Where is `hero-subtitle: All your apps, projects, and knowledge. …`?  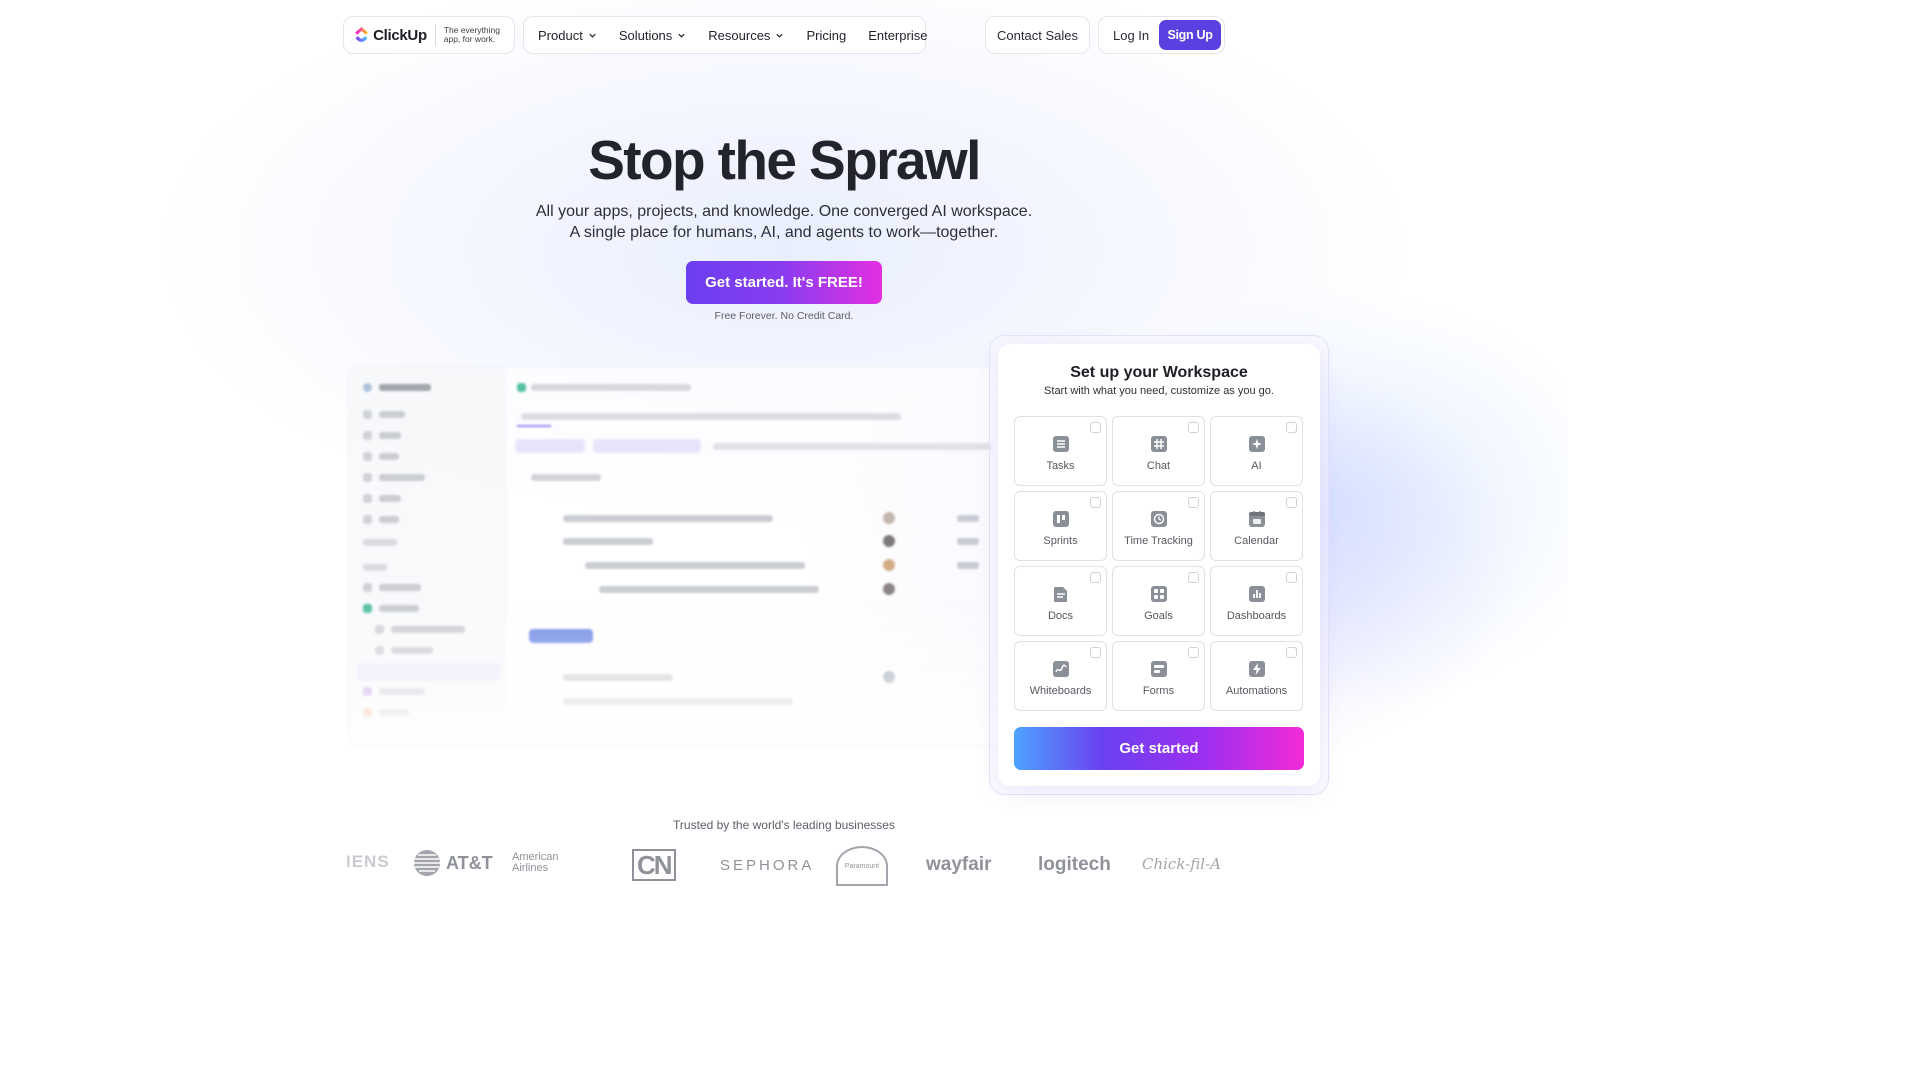 hero-subtitle: All your apps, projects, and knowledge. … is located at coordinates (784, 222).